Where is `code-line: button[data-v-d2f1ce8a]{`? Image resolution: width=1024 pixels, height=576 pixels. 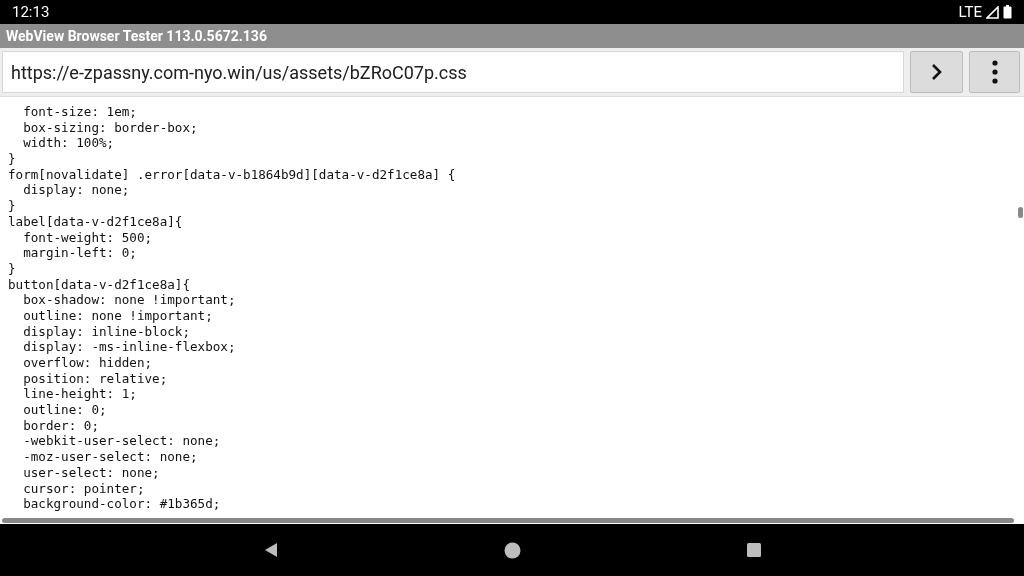 code-line: button[data-v-d2f1ce8a]{ is located at coordinates (99, 284).